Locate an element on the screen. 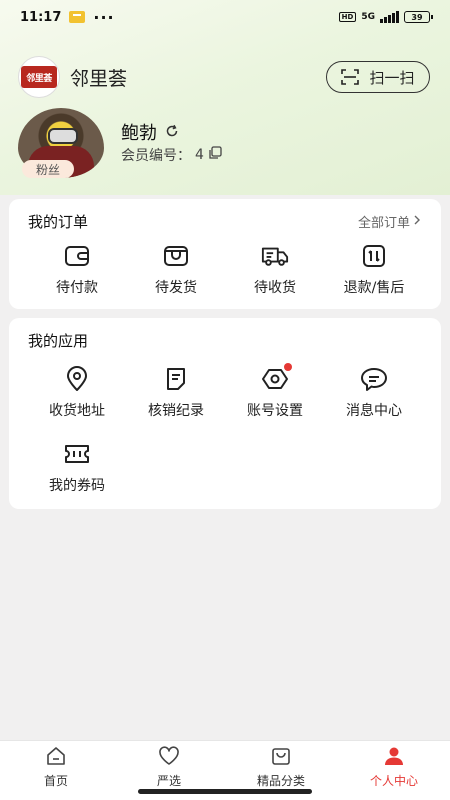 The width and height of the screenshot is (450, 800). brand-header: 邻里荟 邻里荟 is located at coordinates (72, 77).